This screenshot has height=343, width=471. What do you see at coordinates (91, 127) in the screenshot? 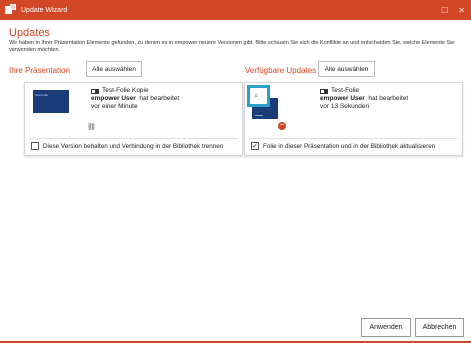
I see `link-icon: ⛓` at bounding box center [91, 127].